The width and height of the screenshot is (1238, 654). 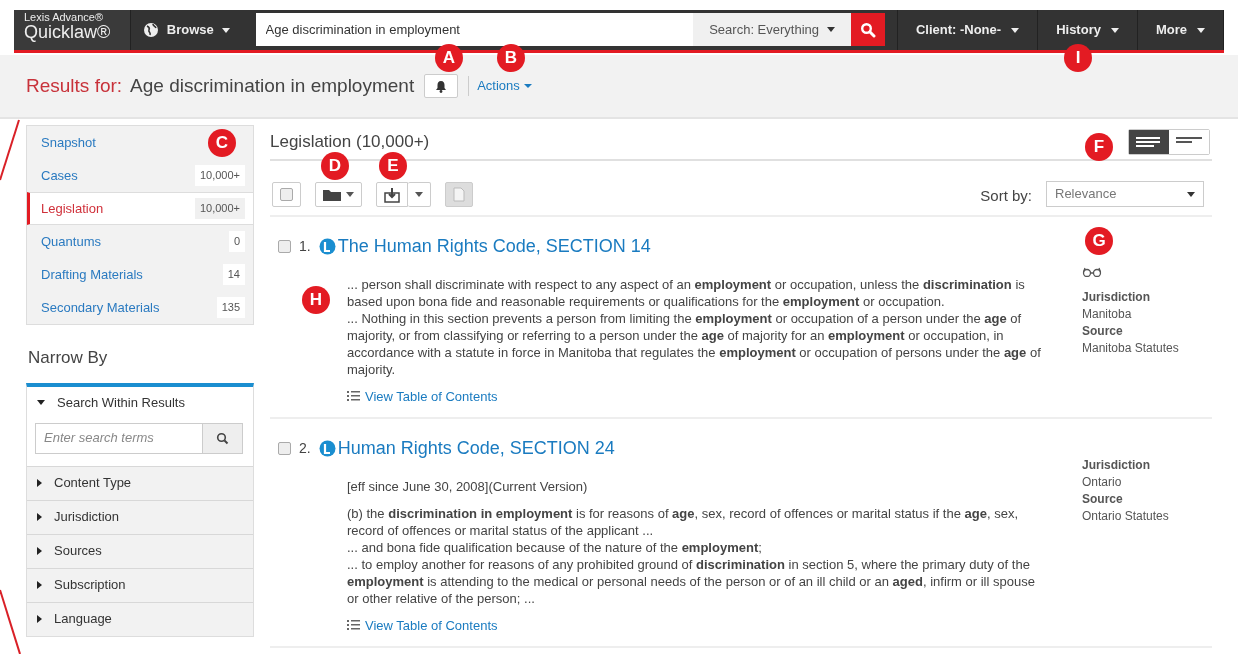 What do you see at coordinates (236, 241) in the screenshot?
I see `count-badge: 0` at bounding box center [236, 241].